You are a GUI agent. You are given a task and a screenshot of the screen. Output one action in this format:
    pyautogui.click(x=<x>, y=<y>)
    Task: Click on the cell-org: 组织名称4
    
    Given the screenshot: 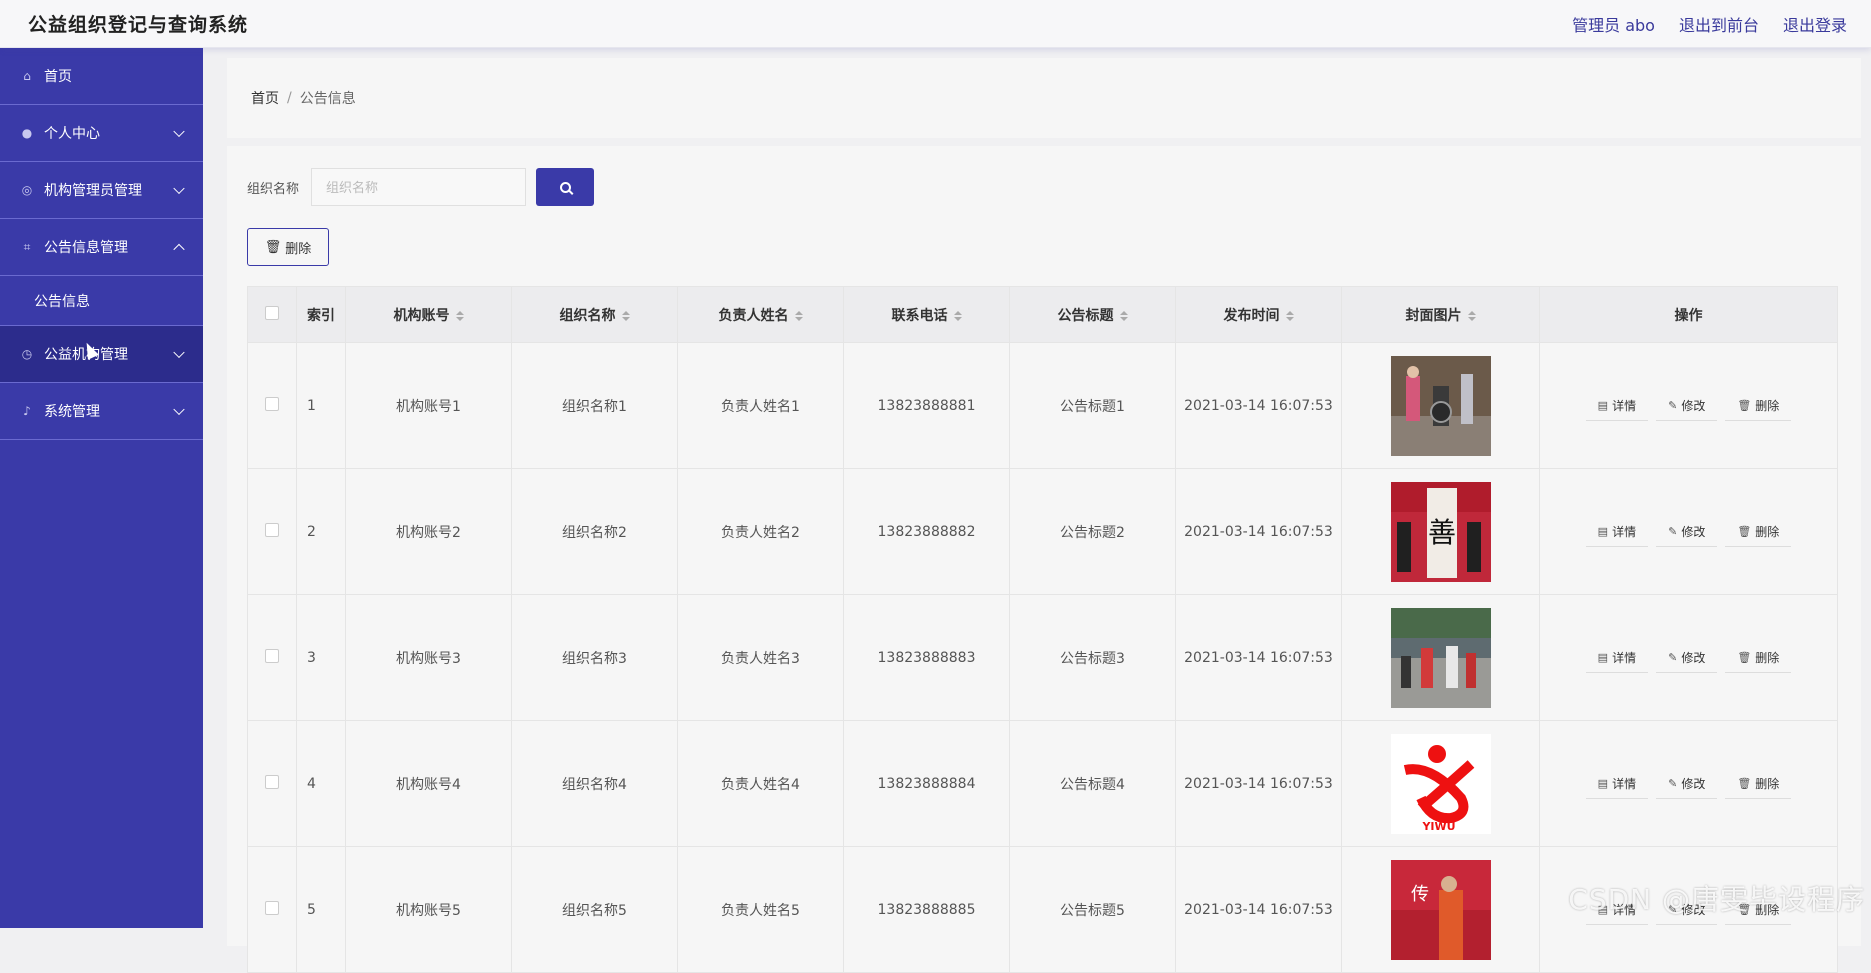 What is the action you would take?
    pyautogui.click(x=595, y=784)
    